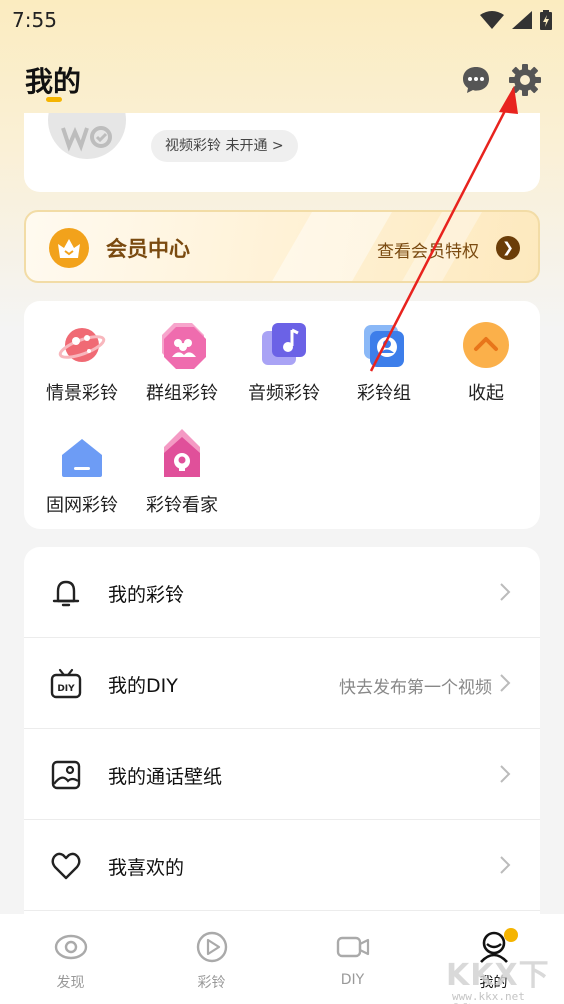 This screenshot has width=564, height=1004. I want to click on tab-discover: 发现, so click(70, 959).